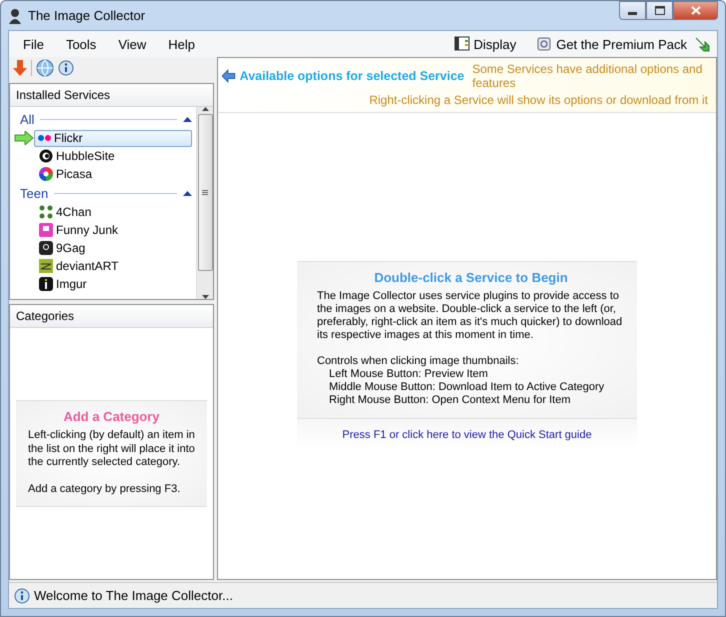 The height and width of the screenshot is (617, 726). What do you see at coordinates (45, 68) in the screenshot?
I see `globe-icon` at bounding box center [45, 68].